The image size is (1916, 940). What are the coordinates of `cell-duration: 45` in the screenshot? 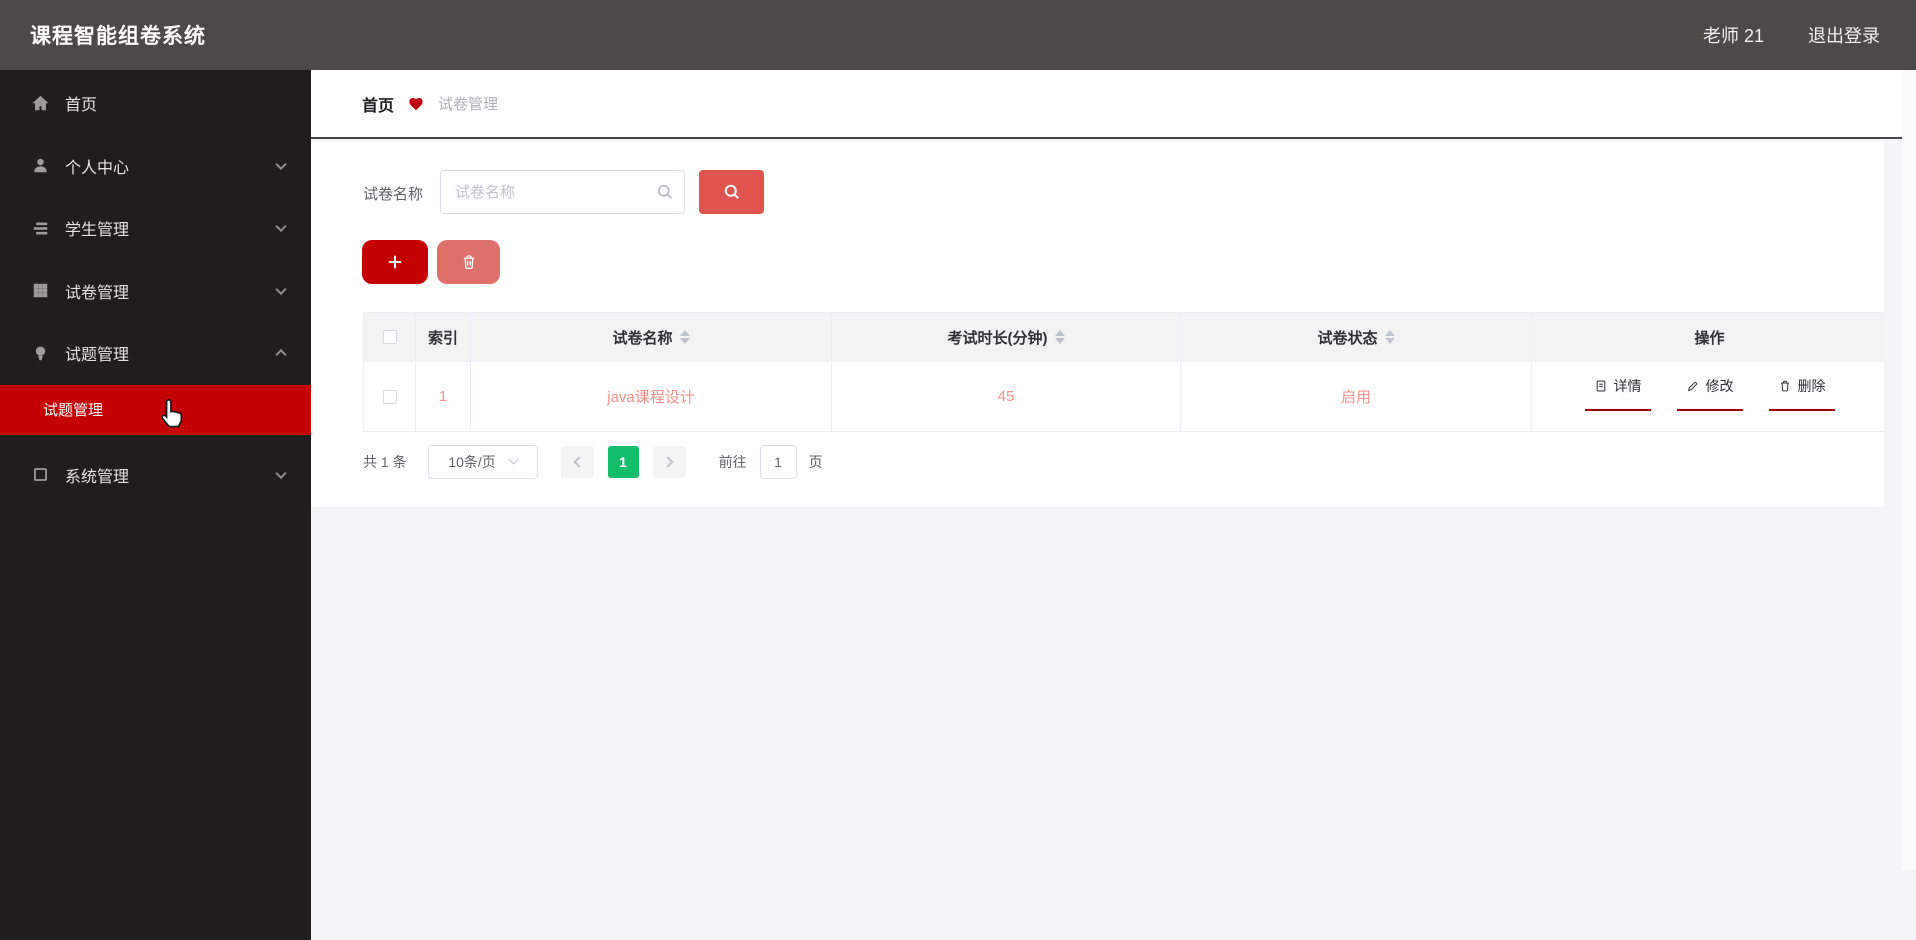 It's located at (1006, 397).